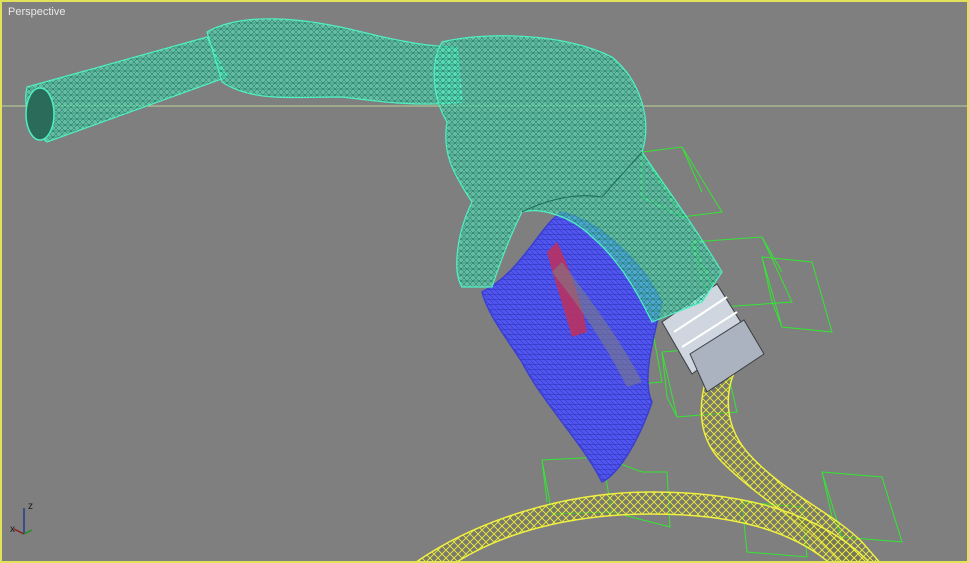 This screenshot has width=969, height=563. What do you see at coordinates (126, 89) in the screenshot?
I see `nozzle-spout` at bounding box center [126, 89].